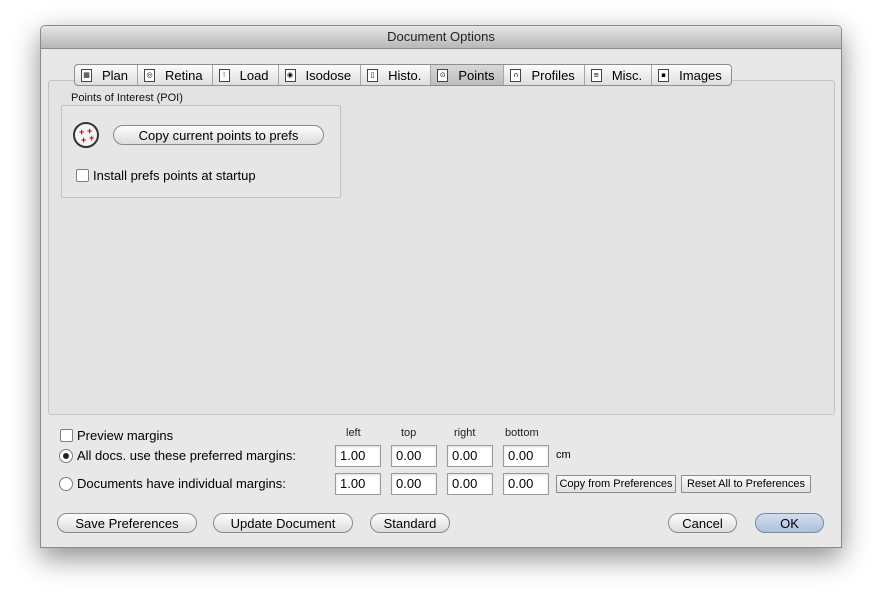 The image size is (880, 602). Describe the element at coordinates (700, 75) in the screenshot. I see `tab-label: Images` at that location.